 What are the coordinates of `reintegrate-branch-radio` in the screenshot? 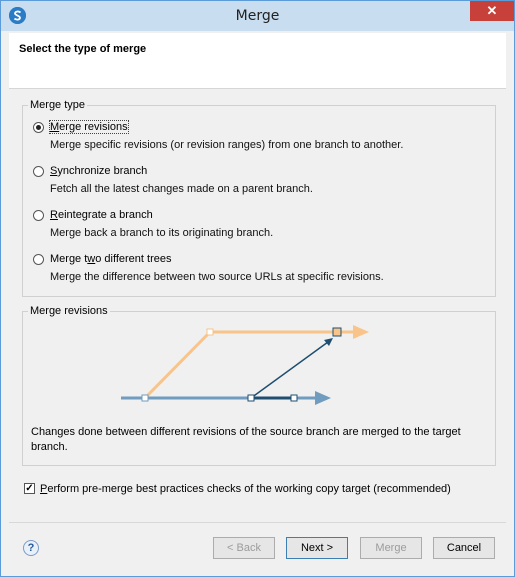 It's located at (38, 215).